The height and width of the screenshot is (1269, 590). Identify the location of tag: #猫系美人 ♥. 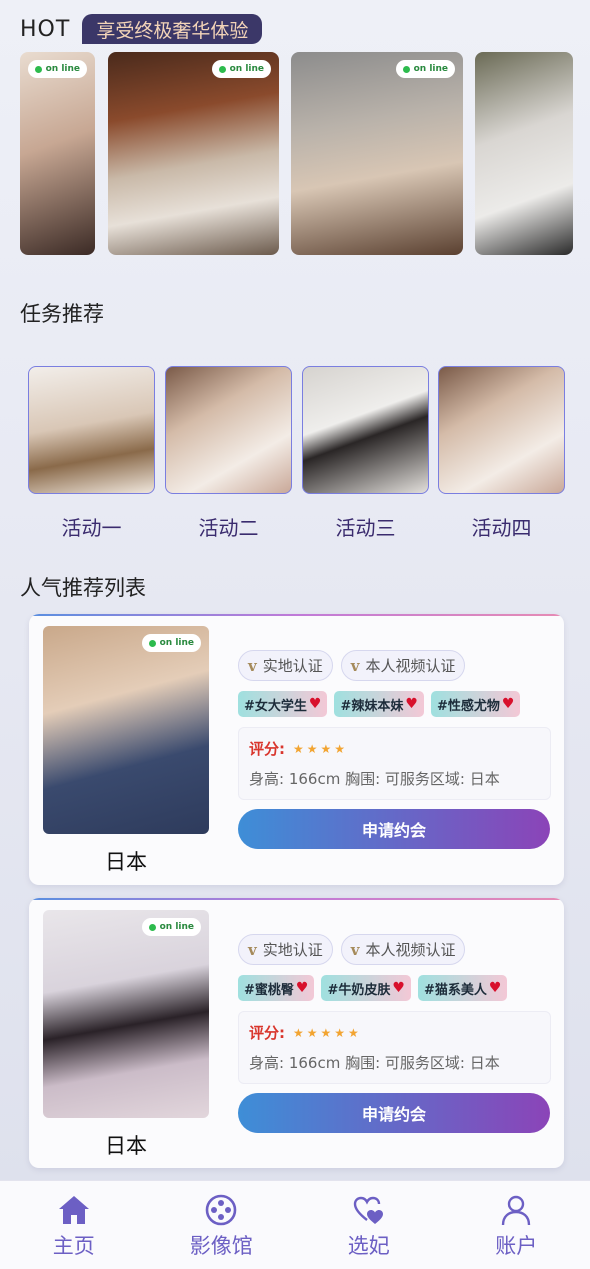
(462, 988).